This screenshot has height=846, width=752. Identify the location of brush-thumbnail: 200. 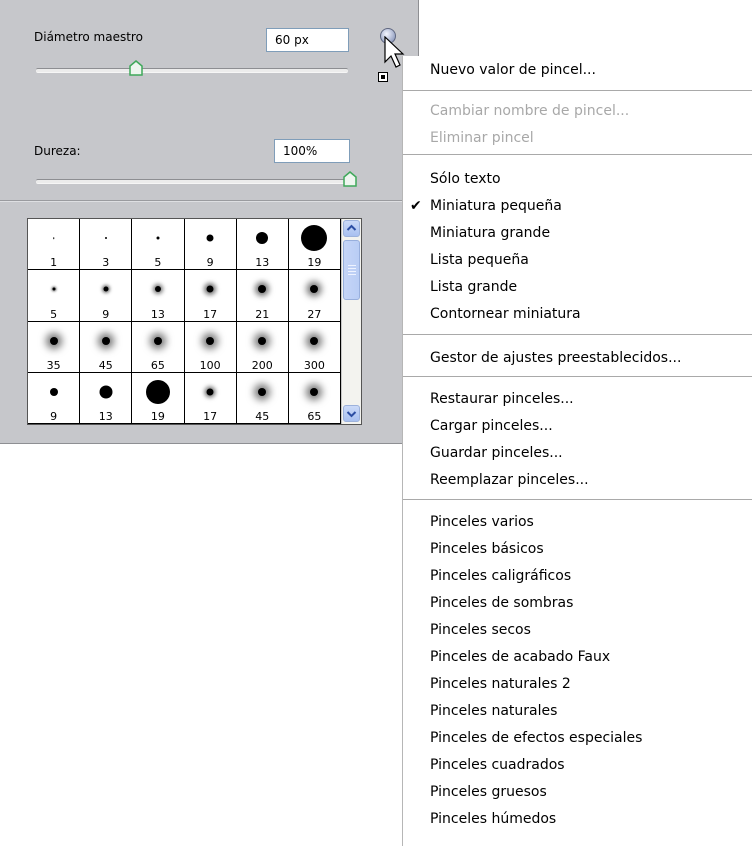
(262, 347).